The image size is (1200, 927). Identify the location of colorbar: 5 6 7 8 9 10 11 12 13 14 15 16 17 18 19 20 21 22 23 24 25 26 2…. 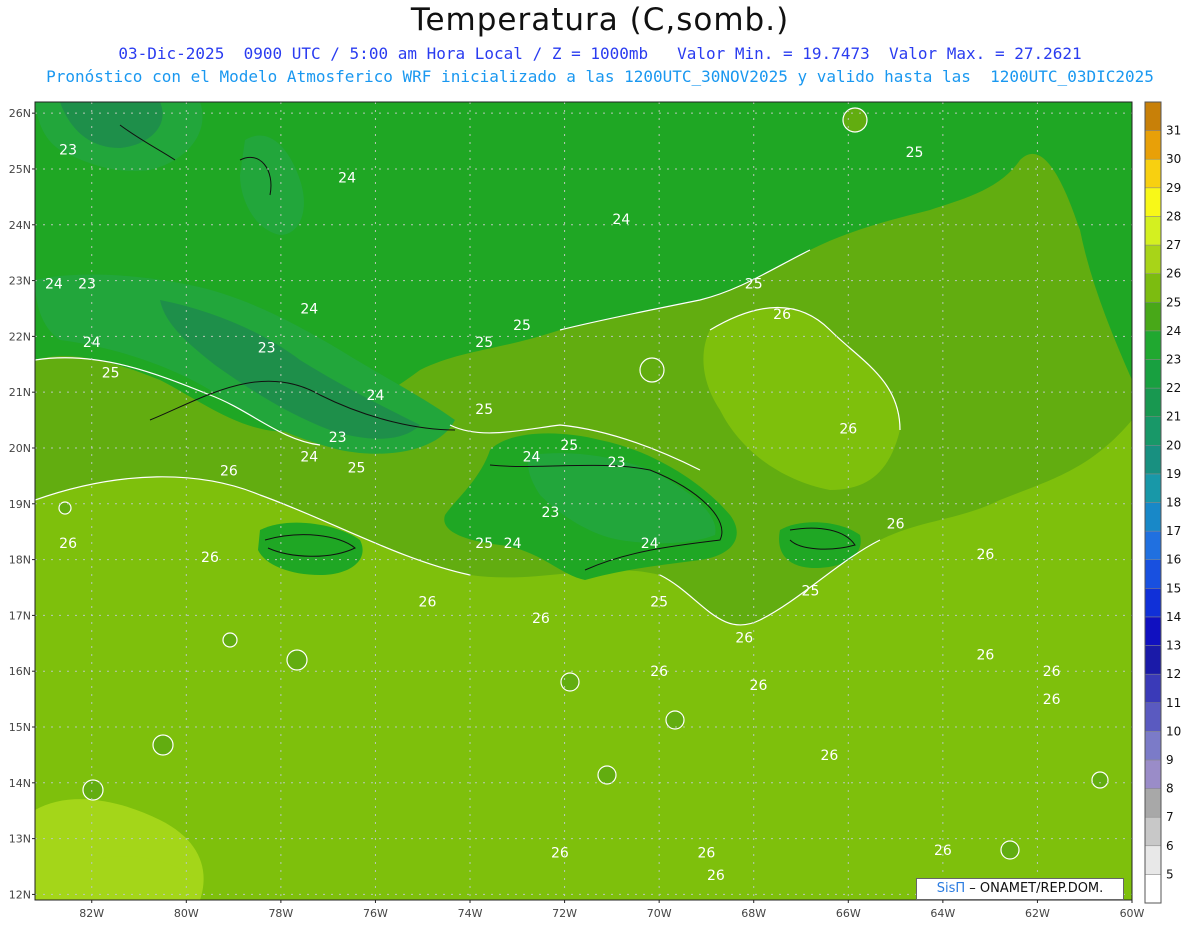
(1162, 502).